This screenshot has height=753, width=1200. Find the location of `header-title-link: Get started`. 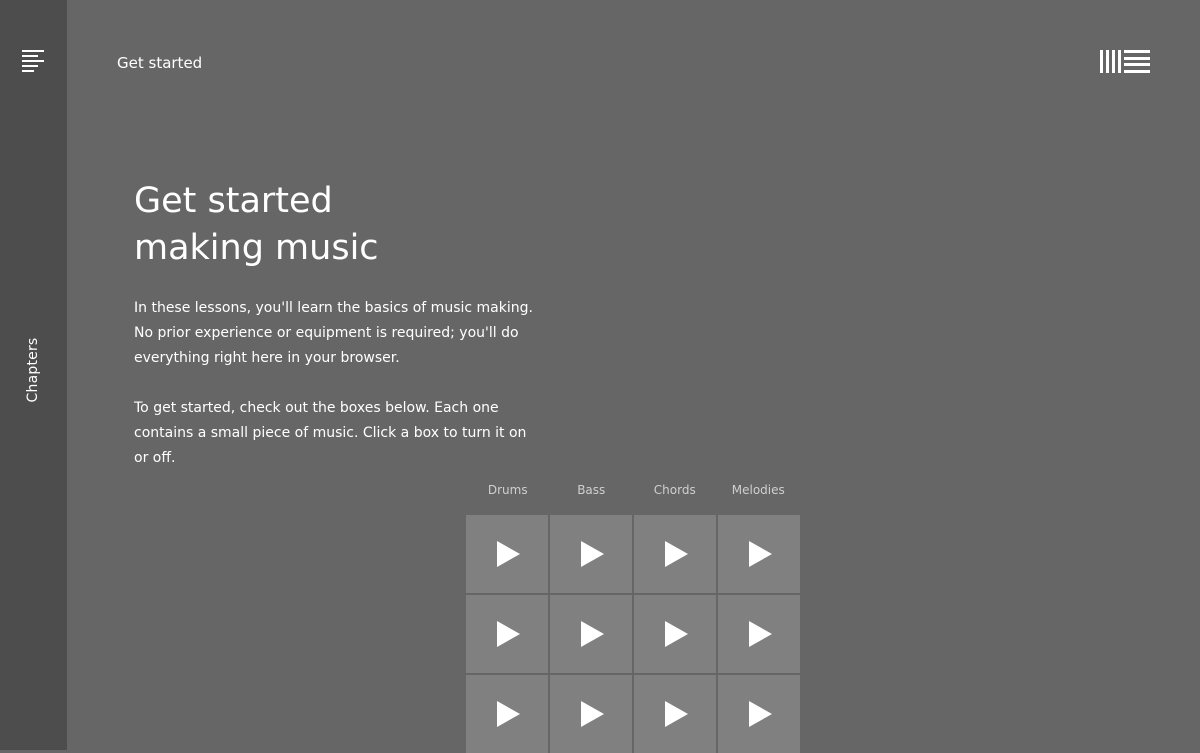

header-title-link: Get started is located at coordinates (159, 63).